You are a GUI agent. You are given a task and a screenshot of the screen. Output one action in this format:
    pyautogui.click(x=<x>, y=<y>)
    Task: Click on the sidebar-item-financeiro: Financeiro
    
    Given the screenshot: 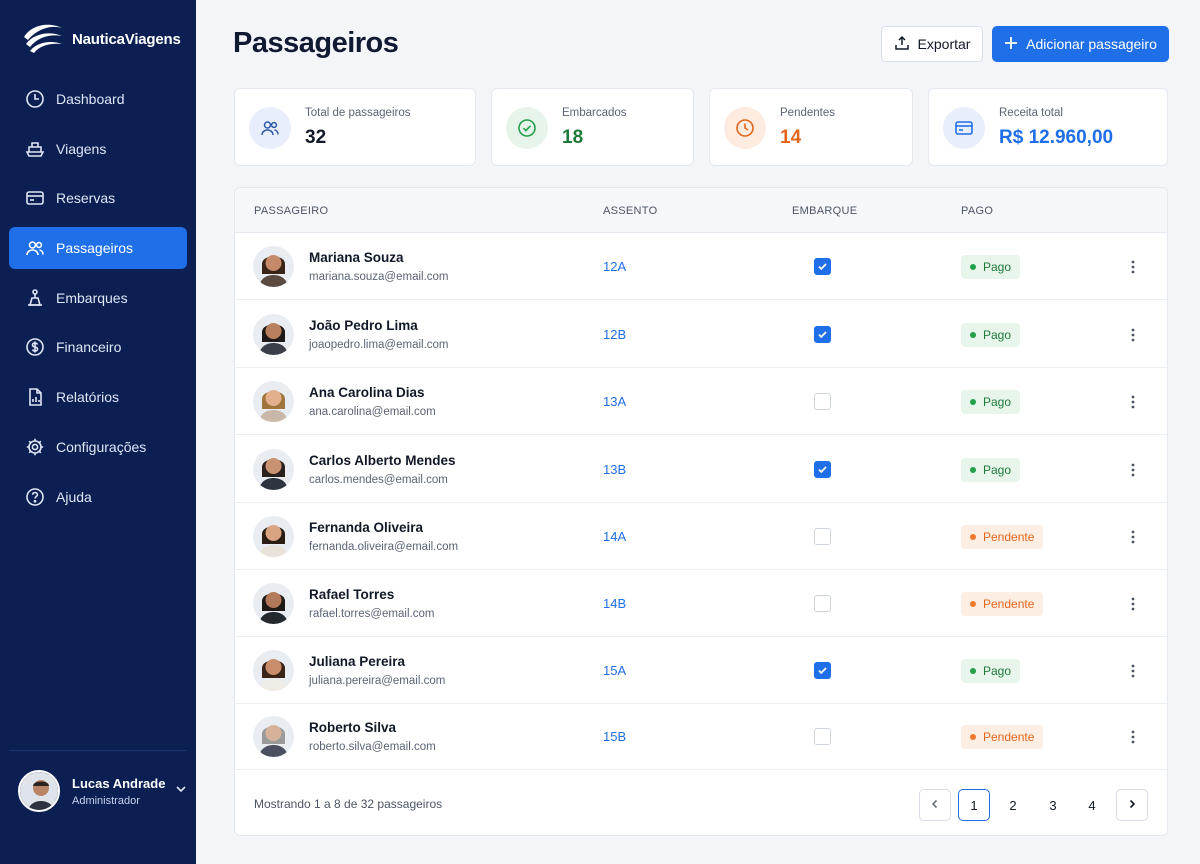 What is the action you would take?
    pyautogui.click(x=98, y=347)
    